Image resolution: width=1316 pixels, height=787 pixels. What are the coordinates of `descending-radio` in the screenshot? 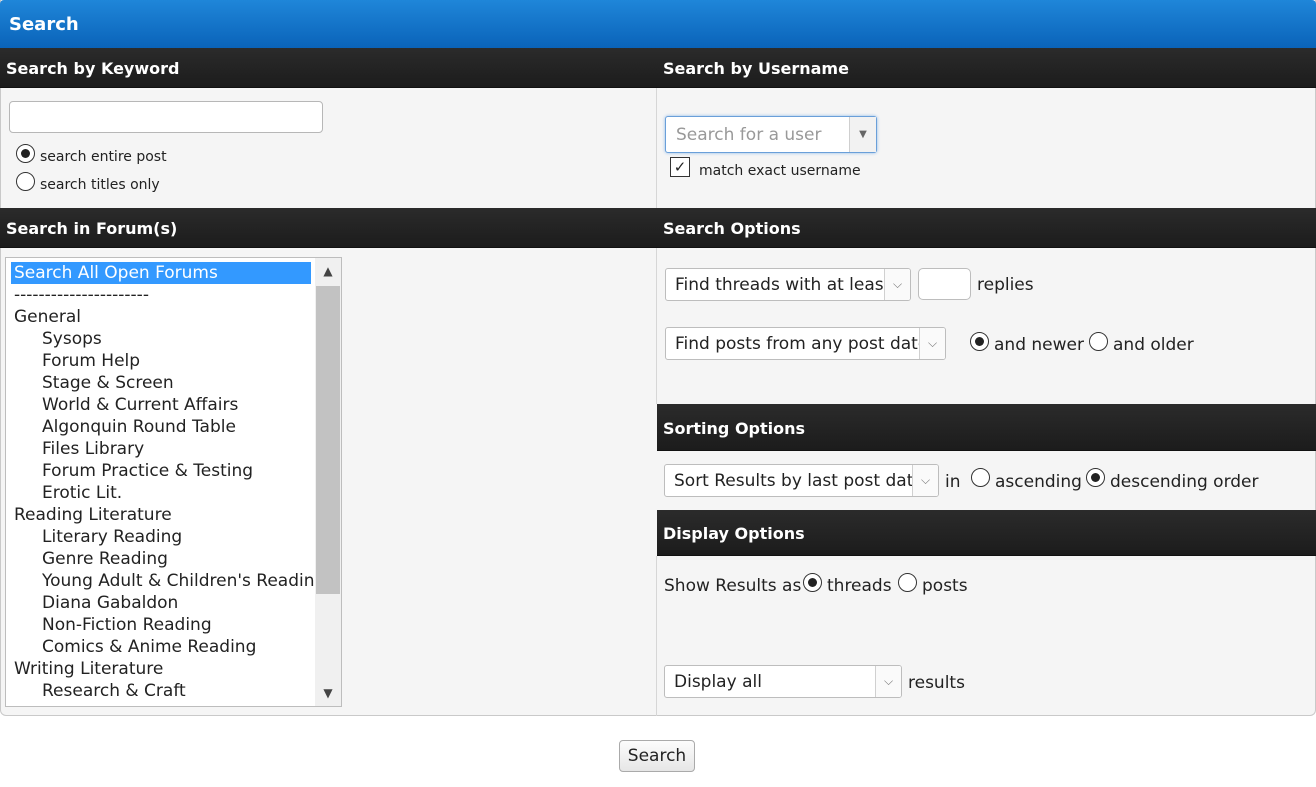 It's located at (1095, 477).